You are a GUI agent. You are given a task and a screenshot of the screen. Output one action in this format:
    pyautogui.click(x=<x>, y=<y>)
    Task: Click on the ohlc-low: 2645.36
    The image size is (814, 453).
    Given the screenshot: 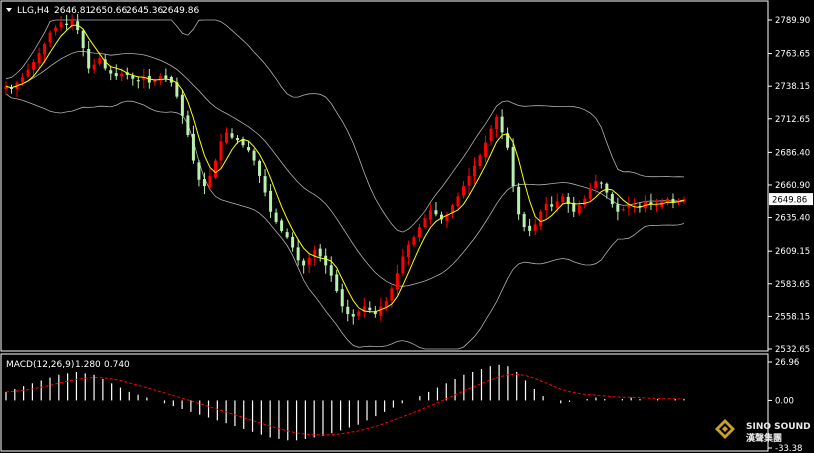 What is the action you would take?
    pyautogui.click(x=144, y=11)
    